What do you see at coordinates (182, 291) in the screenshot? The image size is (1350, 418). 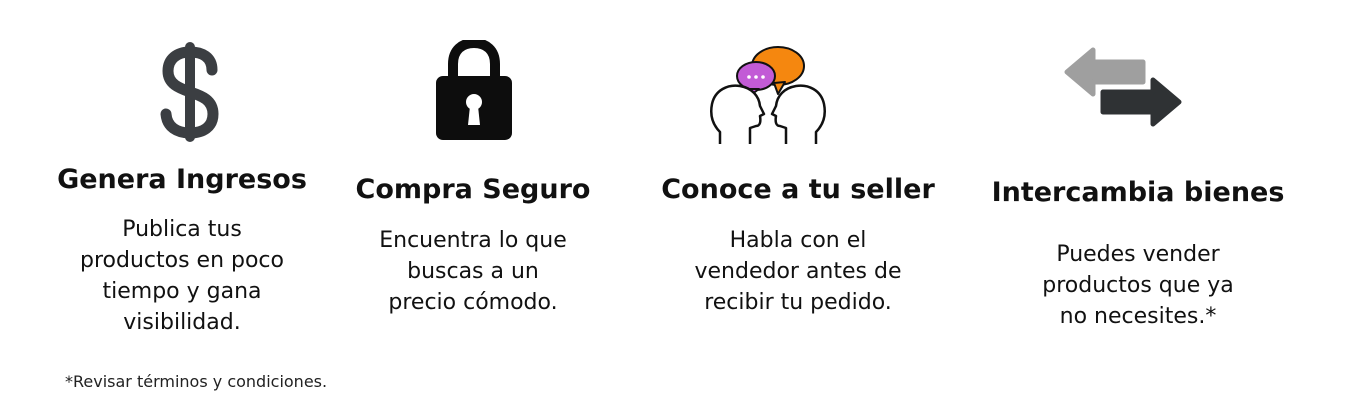 I see `description-line: tiempo y gana` at bounding box center [182, 291].